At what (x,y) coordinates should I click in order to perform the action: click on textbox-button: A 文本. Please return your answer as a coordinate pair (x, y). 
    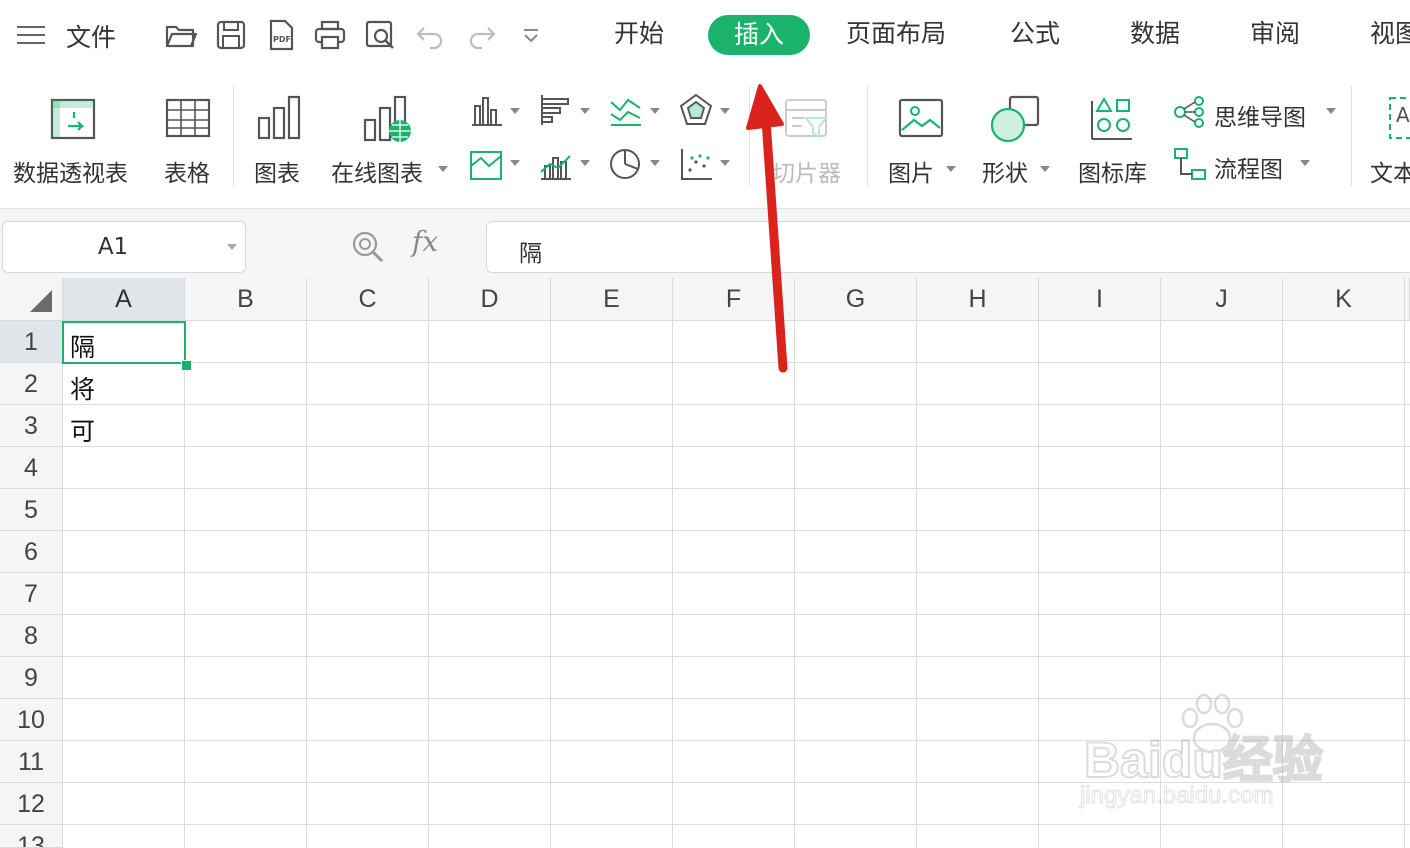
    Looking at the image, I should click on (1388, 140).